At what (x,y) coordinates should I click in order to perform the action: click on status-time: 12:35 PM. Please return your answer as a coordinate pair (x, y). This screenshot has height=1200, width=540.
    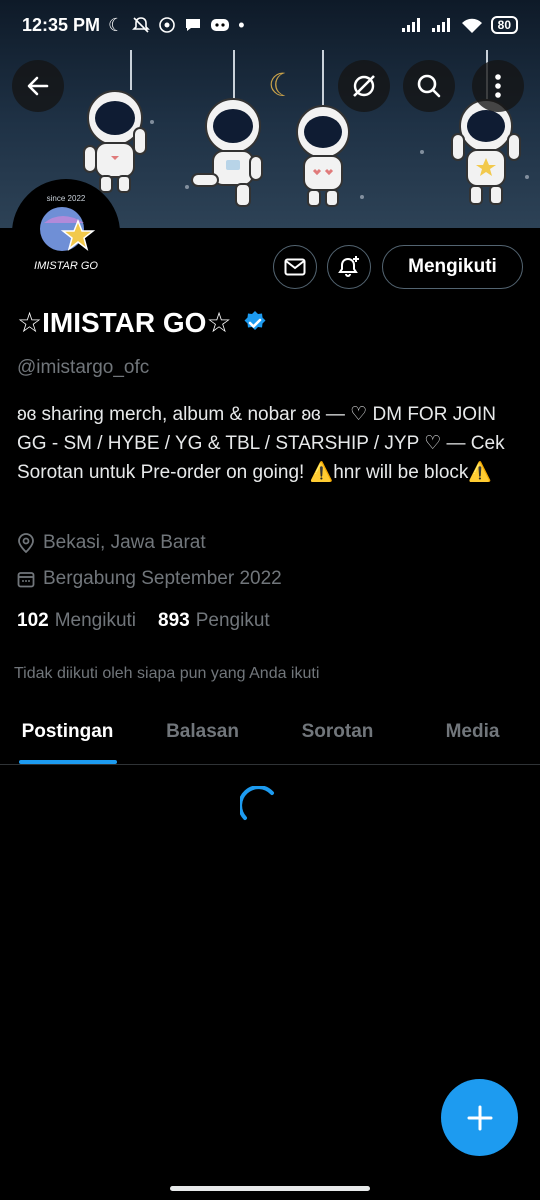
    Looking at the image, I should click on (61, 24).